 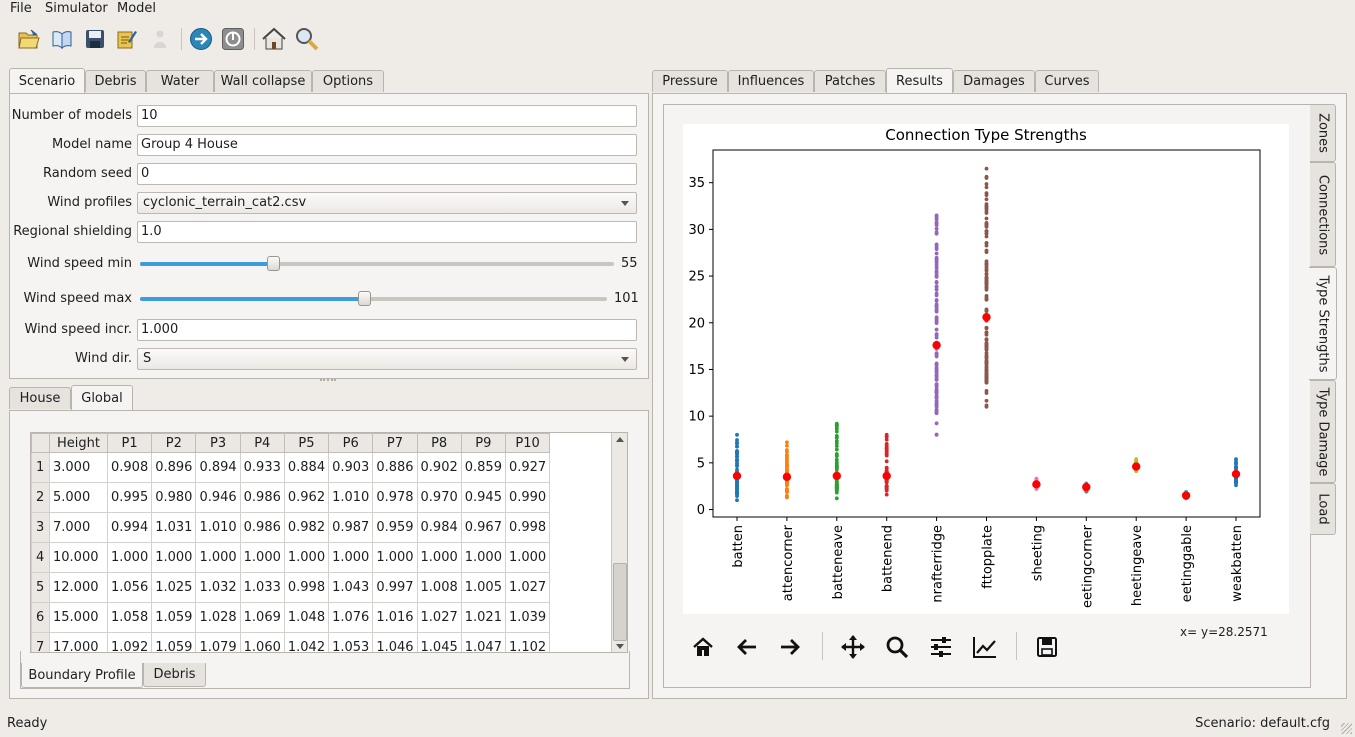 I want to click on tab-house: House, so click(x=40, y=398).